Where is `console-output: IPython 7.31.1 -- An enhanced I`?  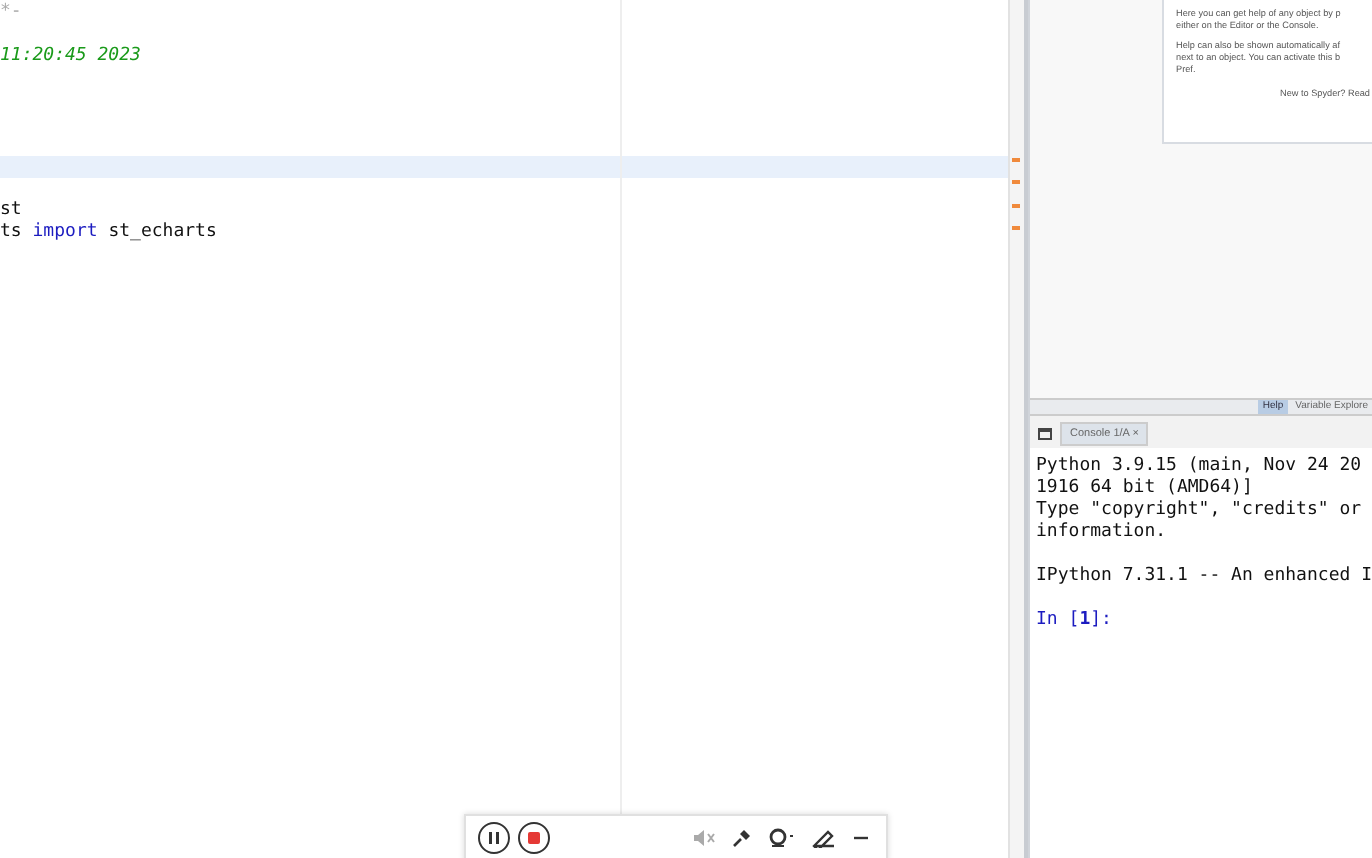
console-output: IPython 7.31.1 -- An enhanced I is located at coordinates (1203, 577).